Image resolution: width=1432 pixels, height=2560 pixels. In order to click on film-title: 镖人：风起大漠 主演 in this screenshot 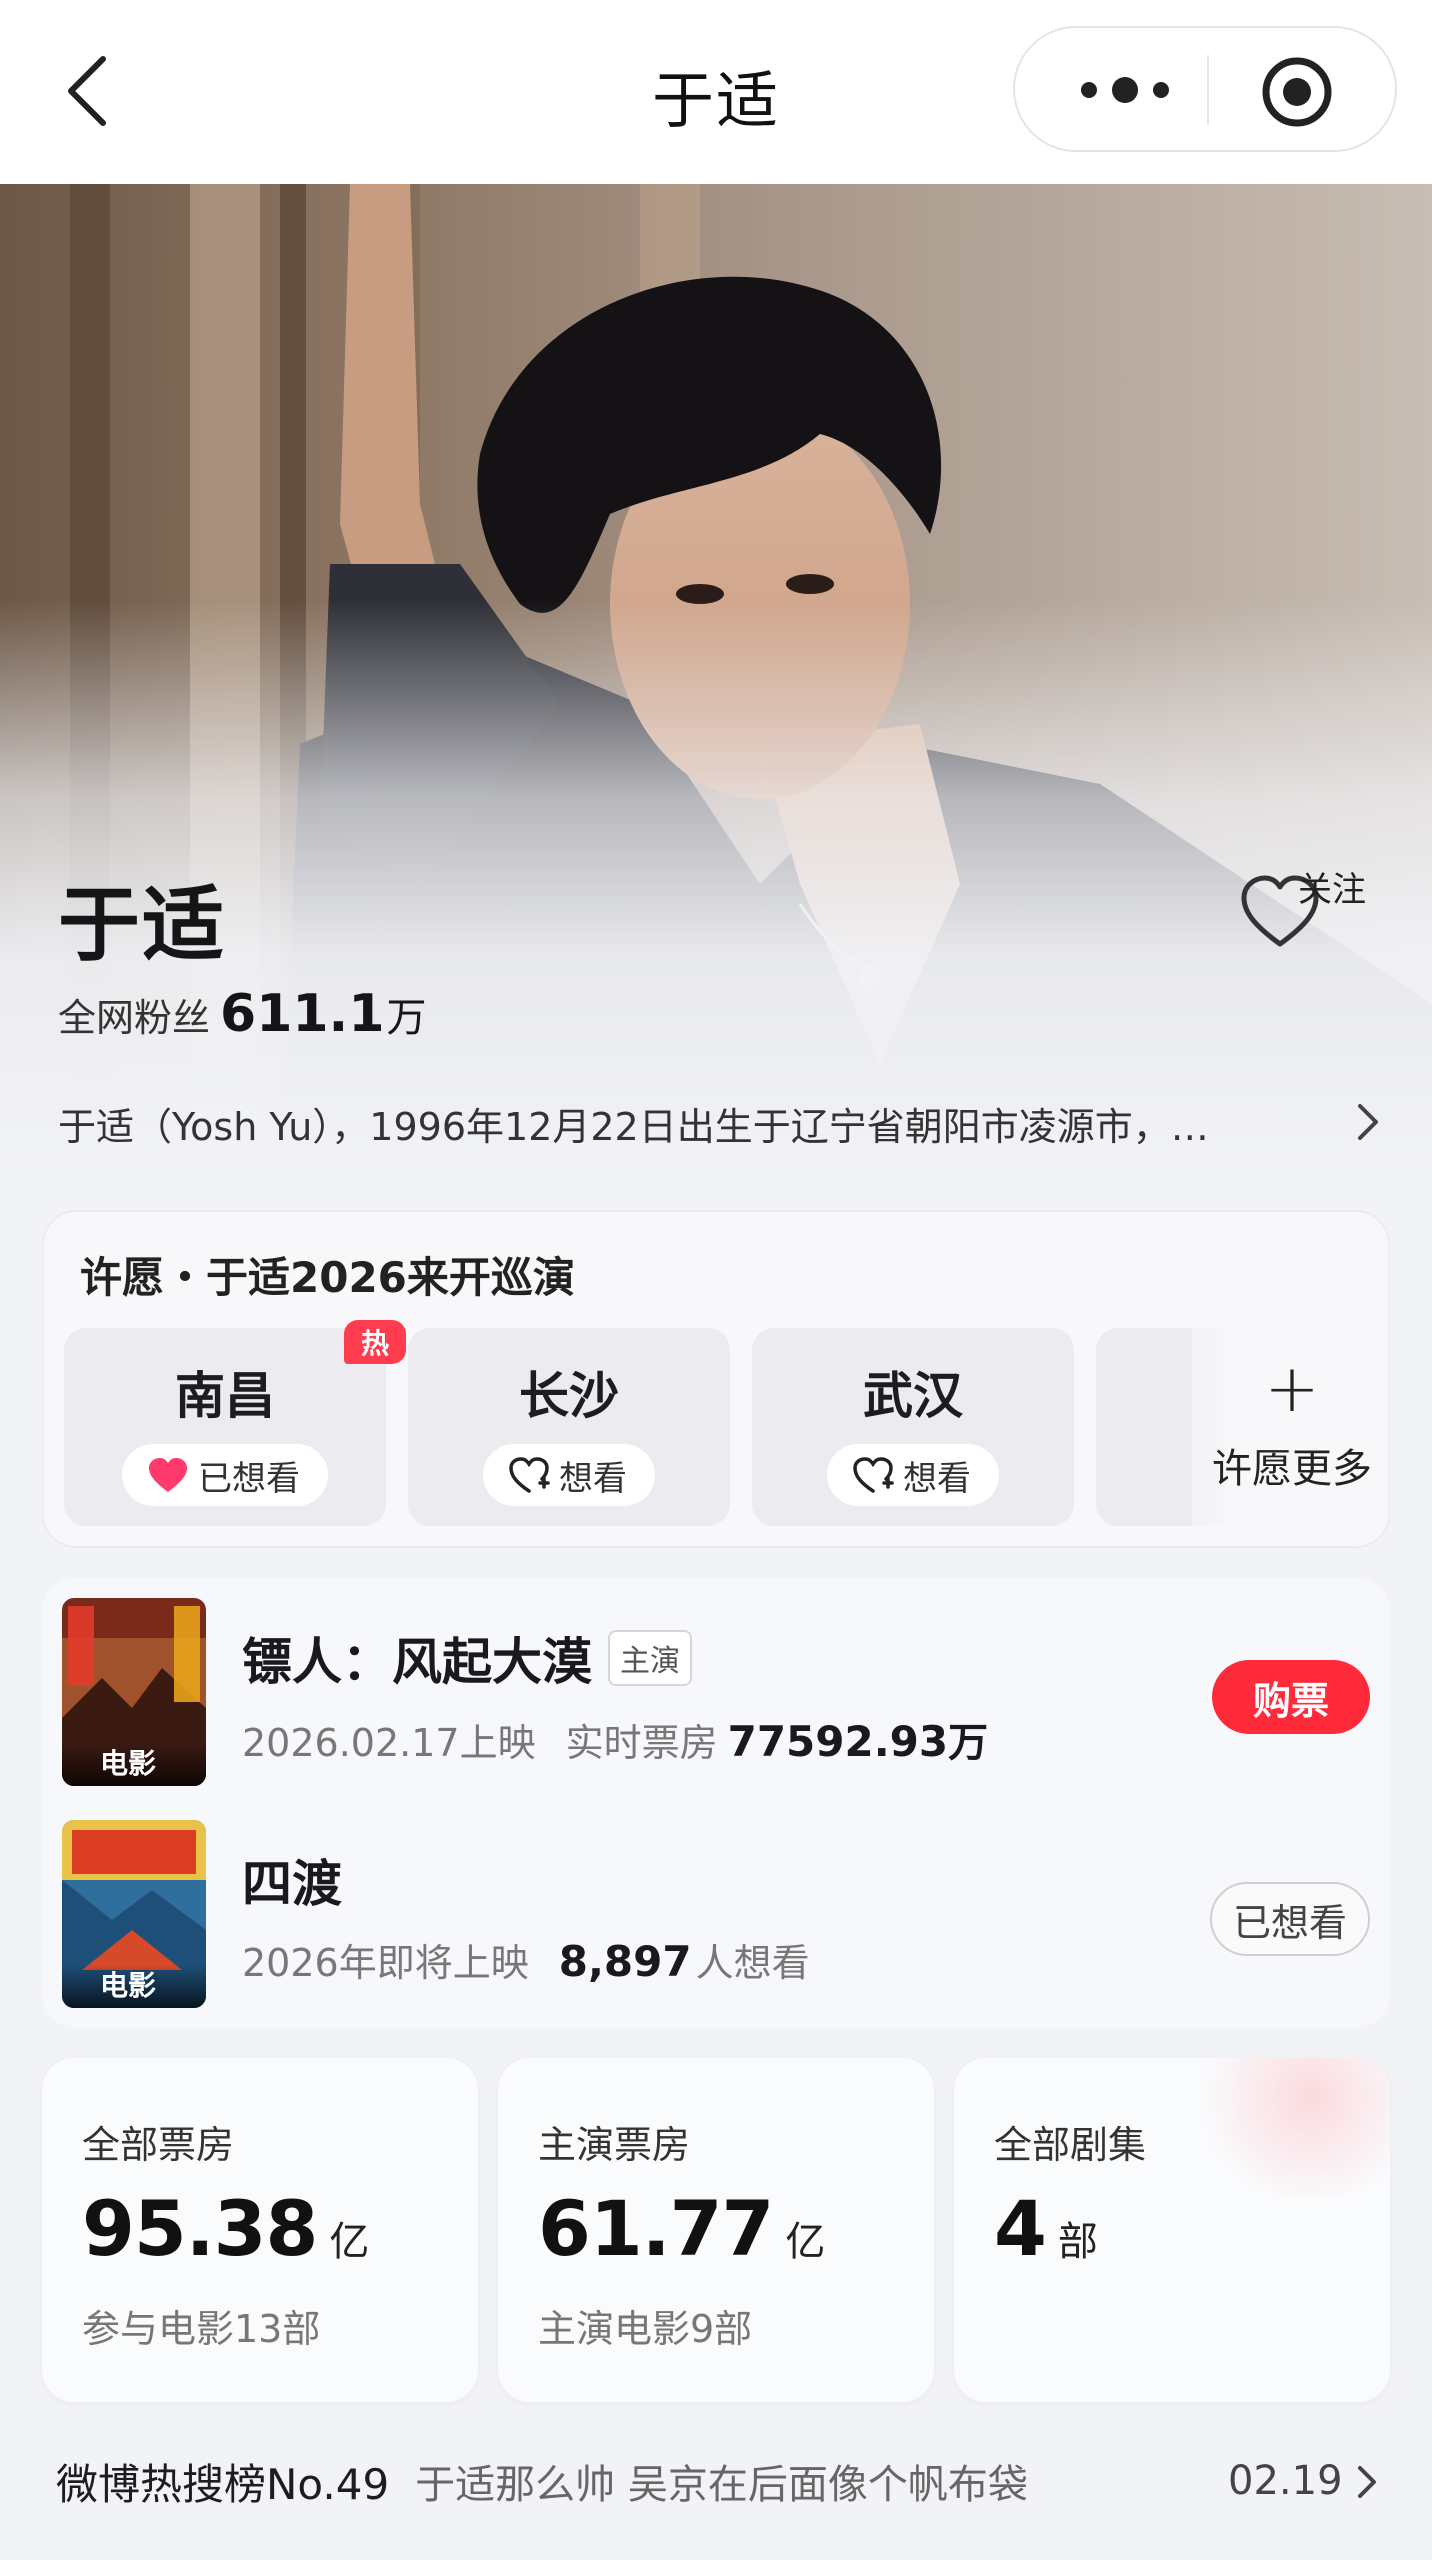, I will do `click(467, 1658)`.